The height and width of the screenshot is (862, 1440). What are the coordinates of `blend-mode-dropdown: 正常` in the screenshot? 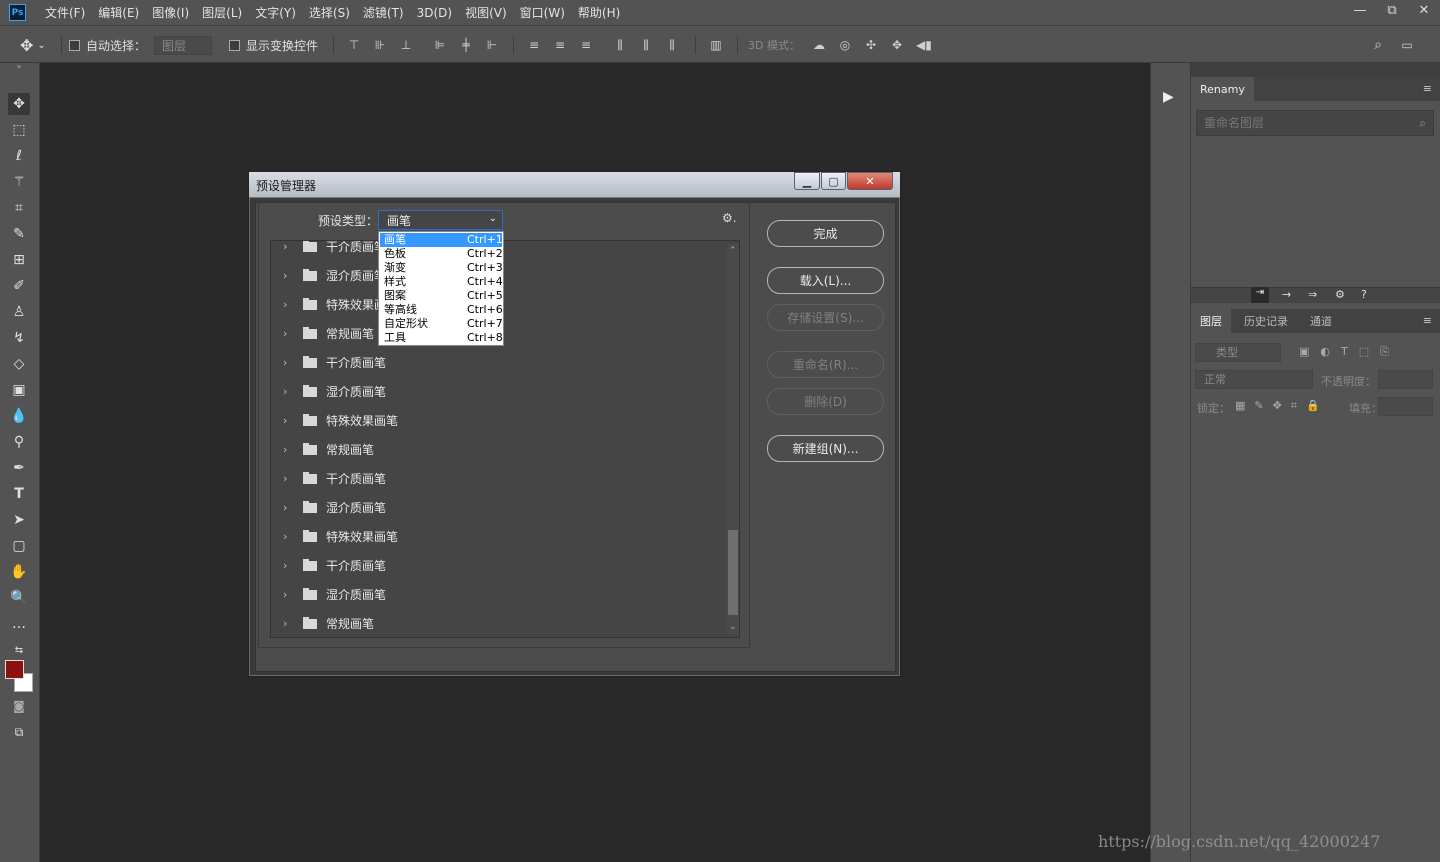 It's located at (1254, 379).